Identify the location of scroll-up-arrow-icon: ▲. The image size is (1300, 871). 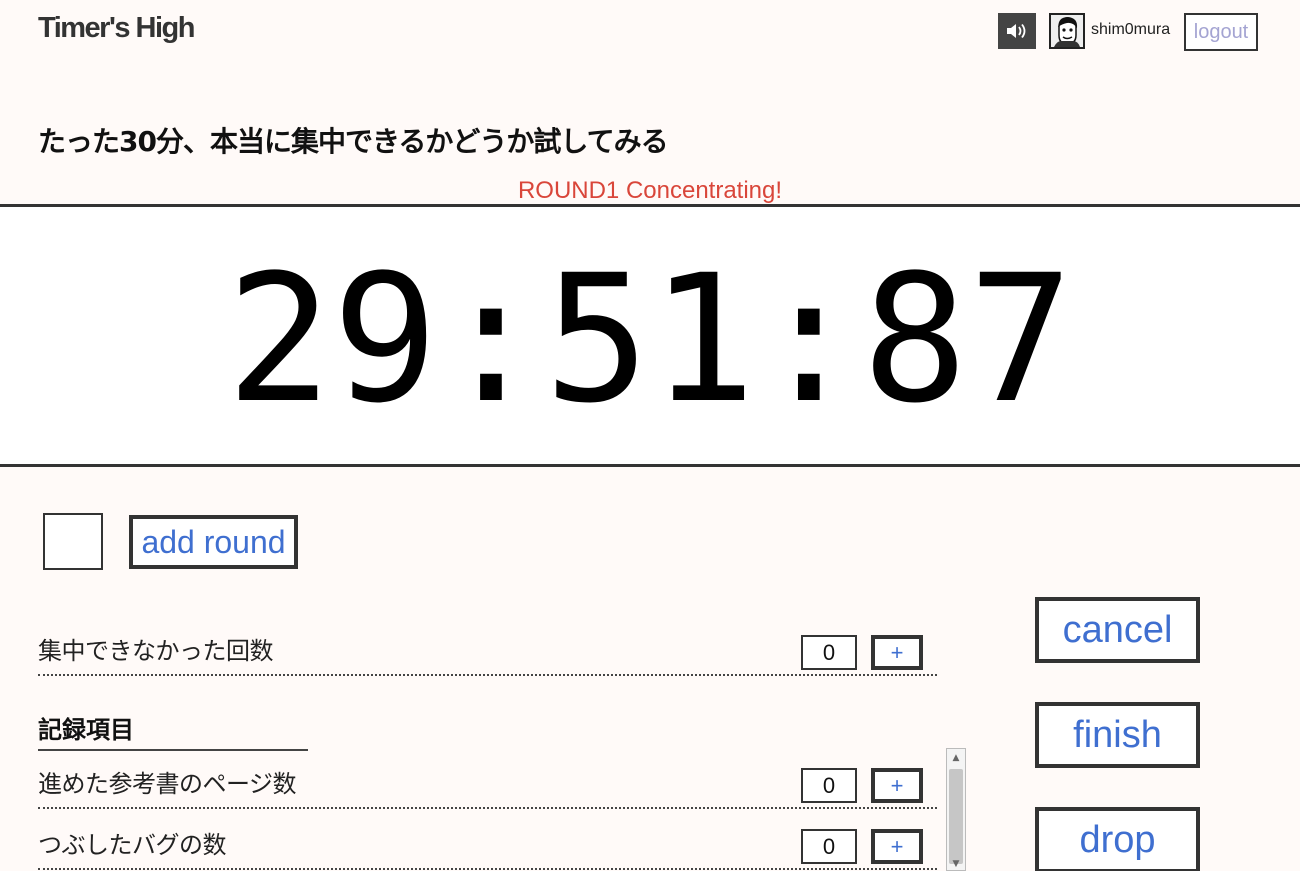
(956, 758).